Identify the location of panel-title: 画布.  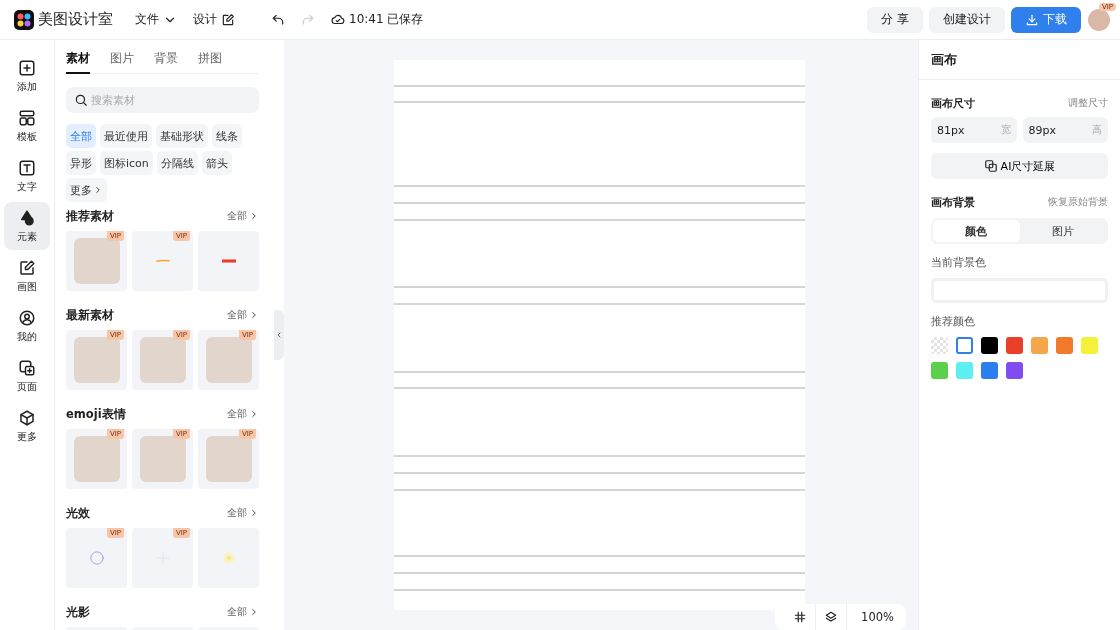
(1019, 60).